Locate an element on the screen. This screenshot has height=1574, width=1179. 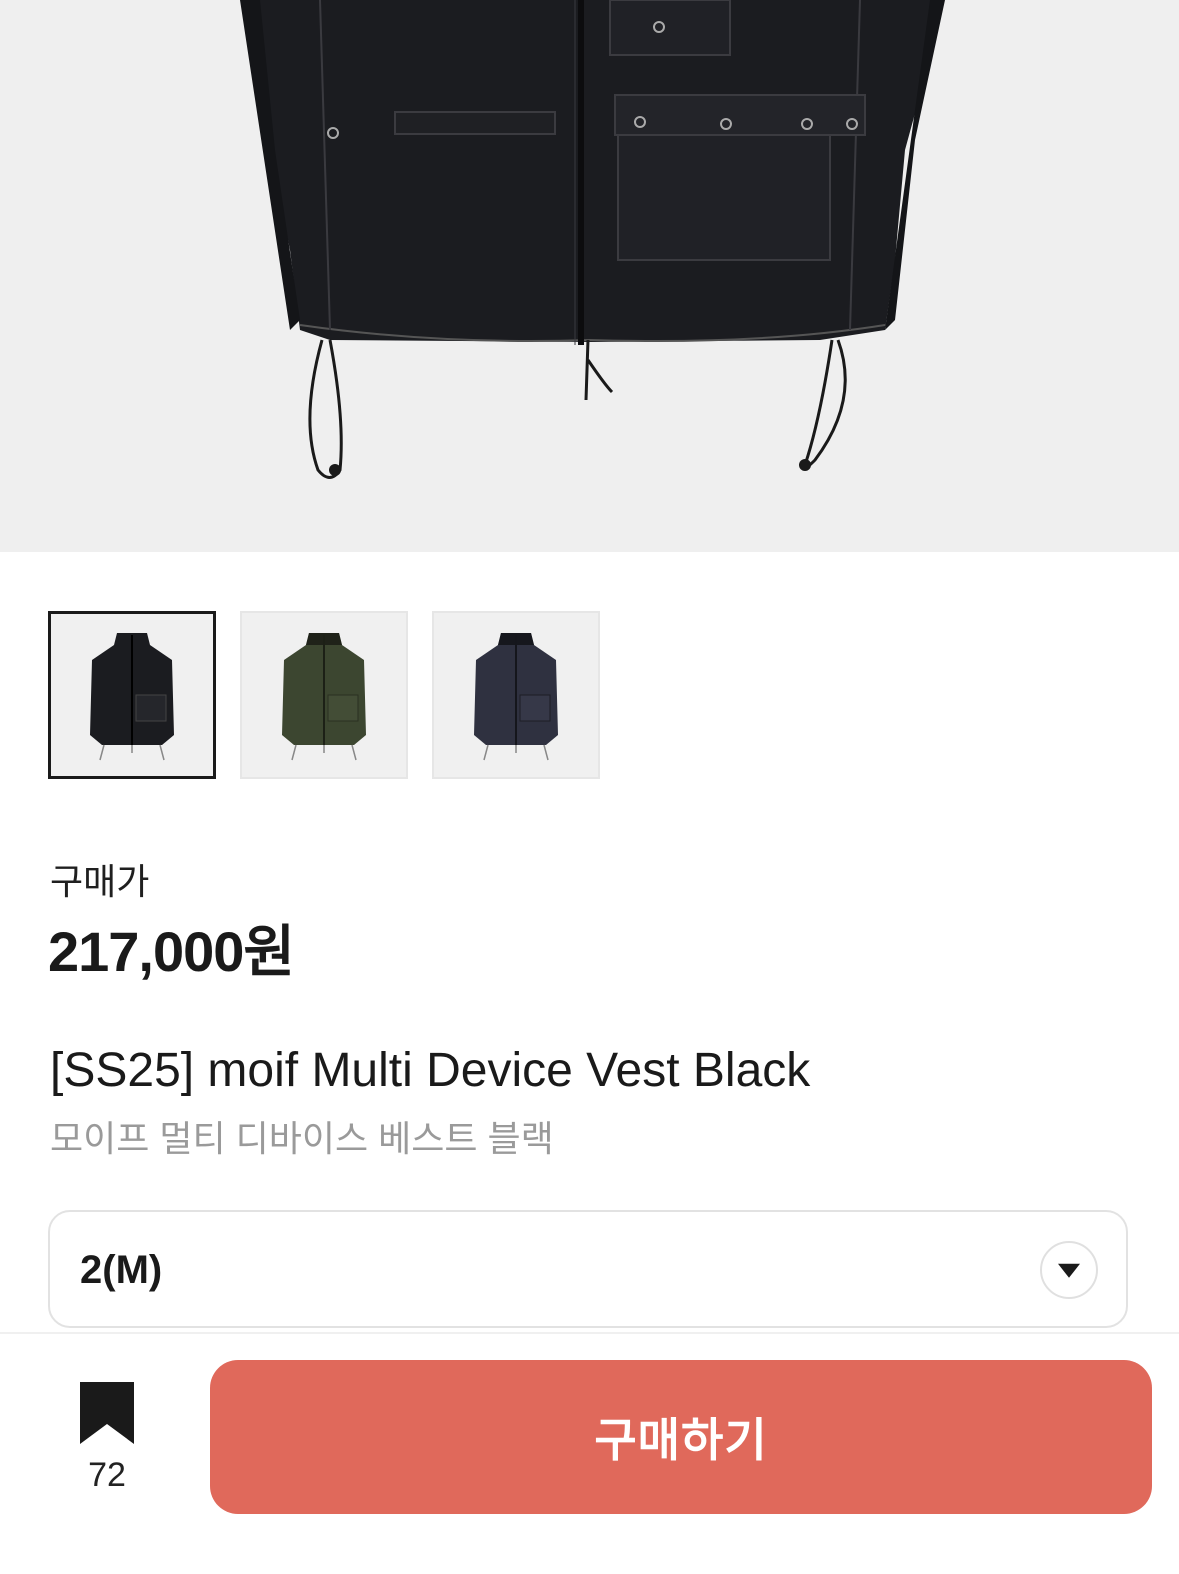
price-value: 217,000원 is located at coordinates (171, 951).